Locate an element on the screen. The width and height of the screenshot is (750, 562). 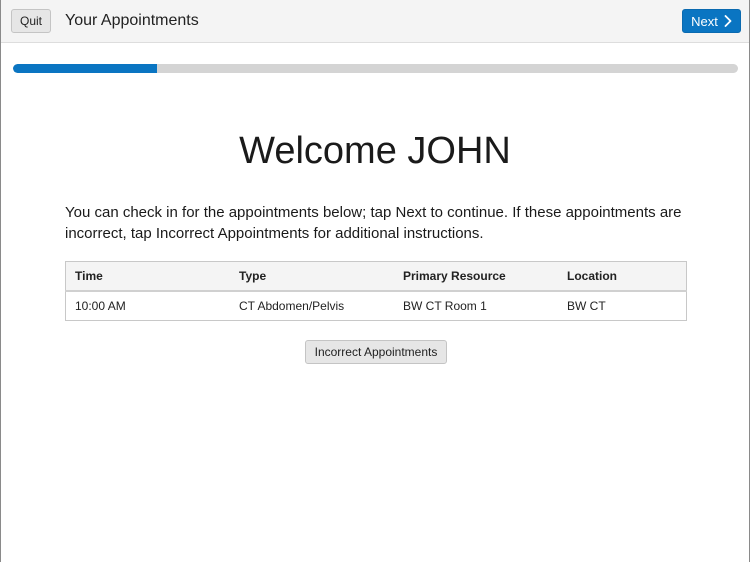
column-header-primary-resource: Primary Resource is located at coordinates (476, 276).